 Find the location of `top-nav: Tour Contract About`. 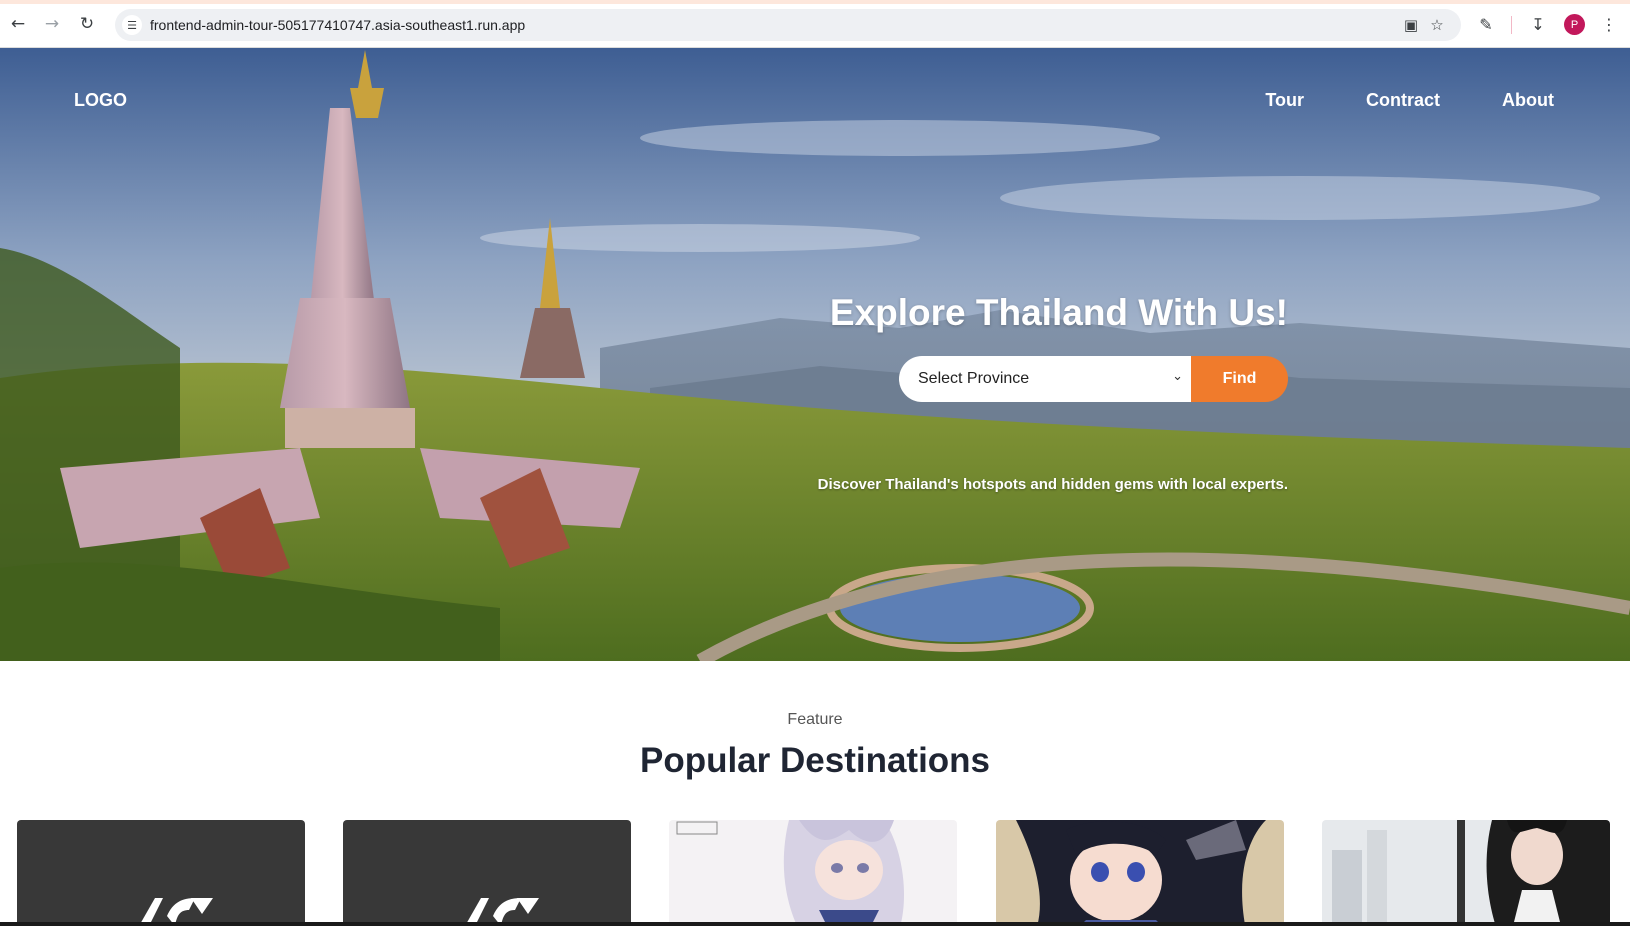

top-nav: Tour Contract About is located at coordinates (1409, 100).